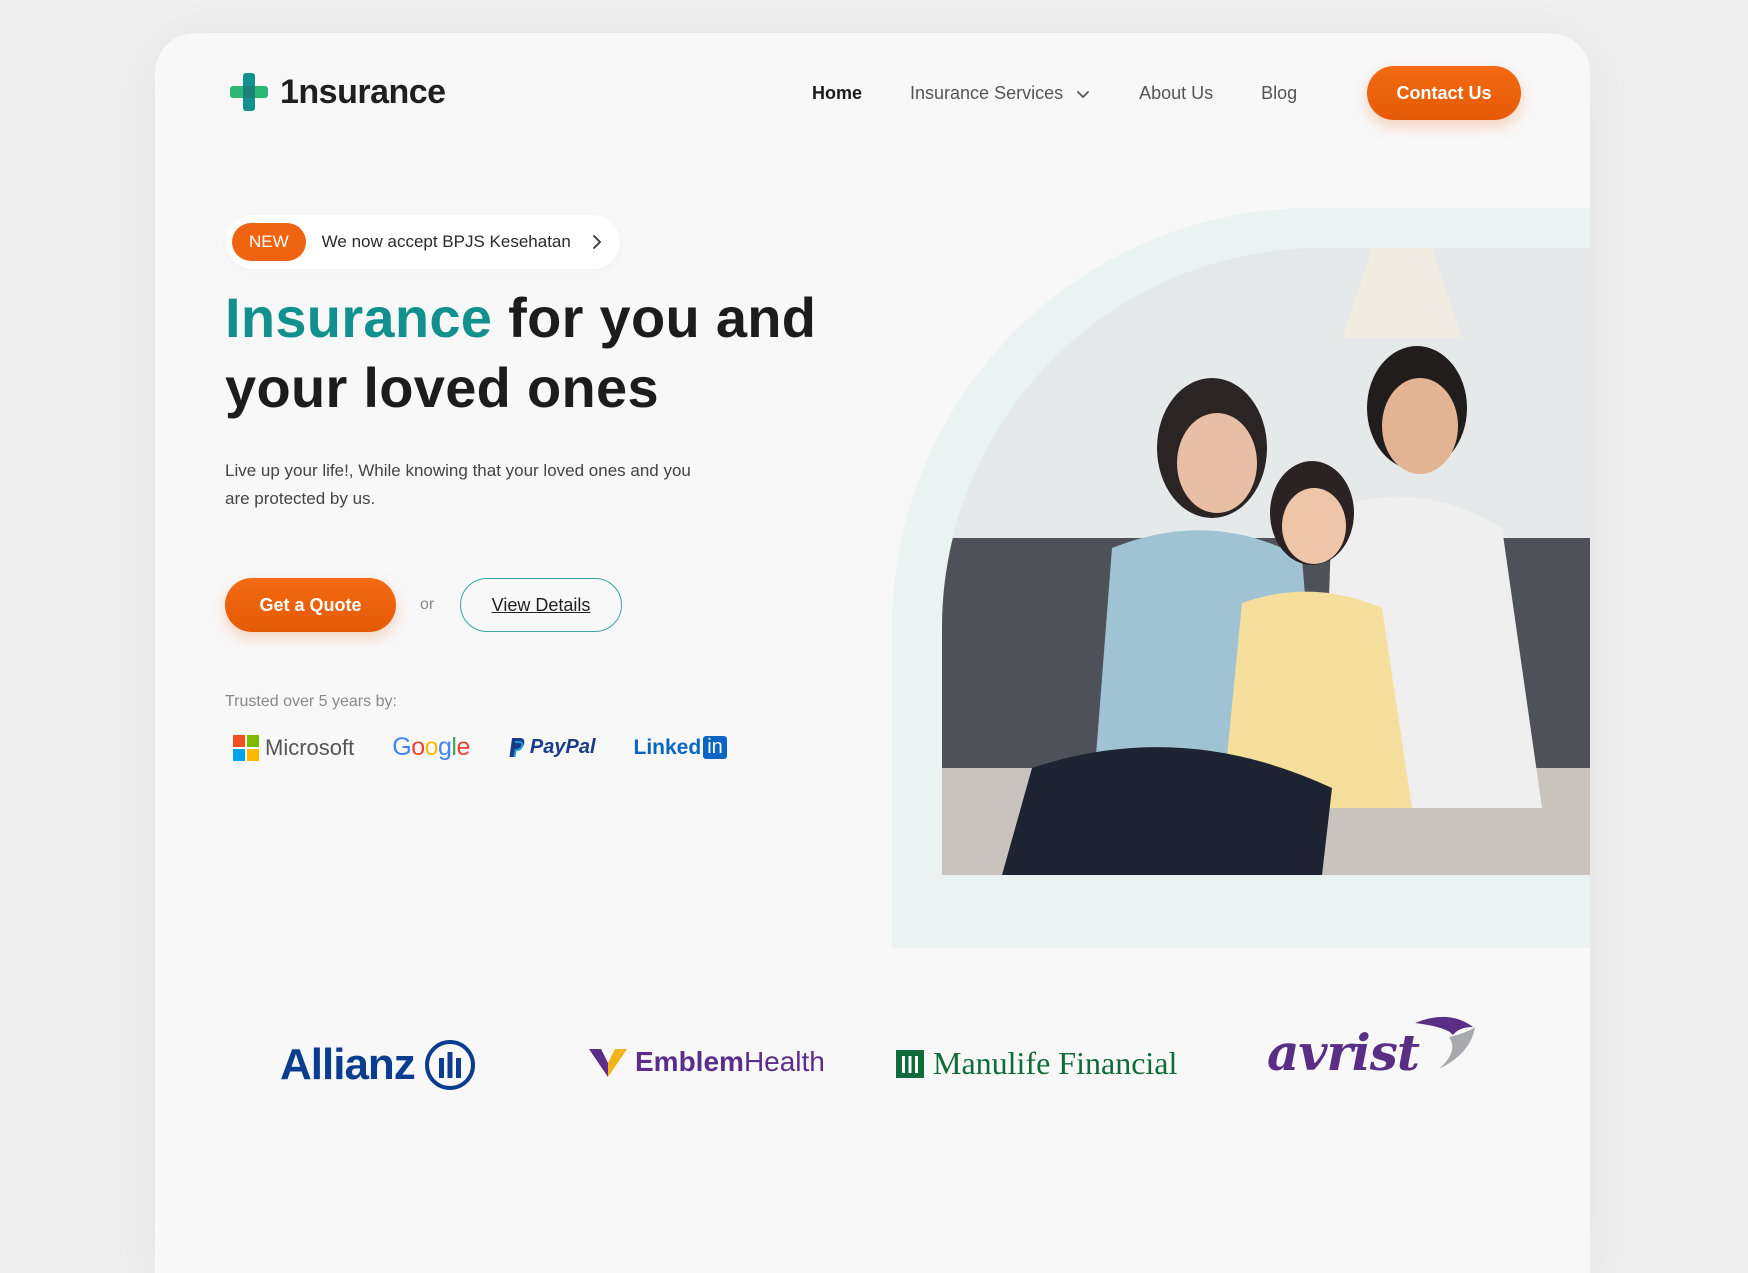 The width and height of the screenshot is (1748, 1273). Describe the element at coordinates (1444, 93) in the screenshot. I see `contact-us-button: Contact Us` at that location.